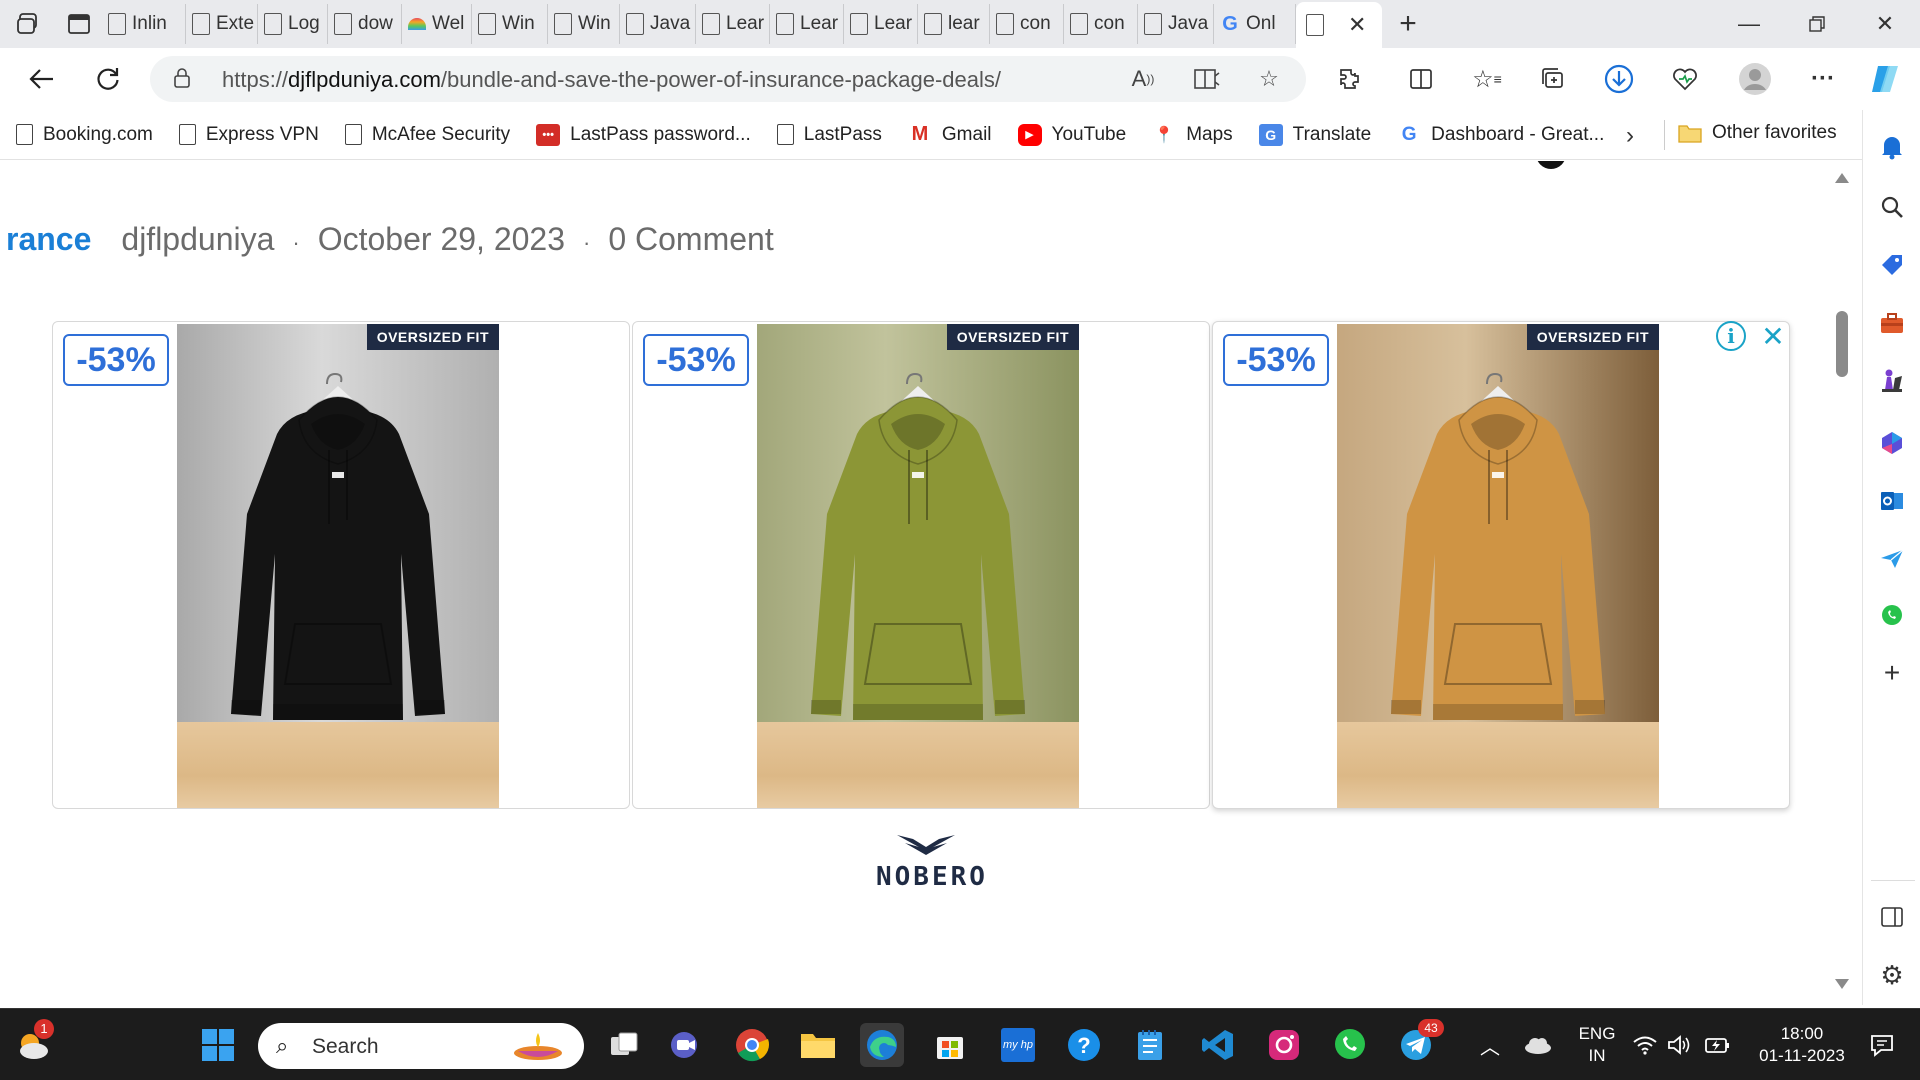 This screenshot has width=1920, height=1080. What do you see at coordinates (686, 1045) in the screenshot?
I see `teams-meet-icon` at bounding box center [686, 1045].